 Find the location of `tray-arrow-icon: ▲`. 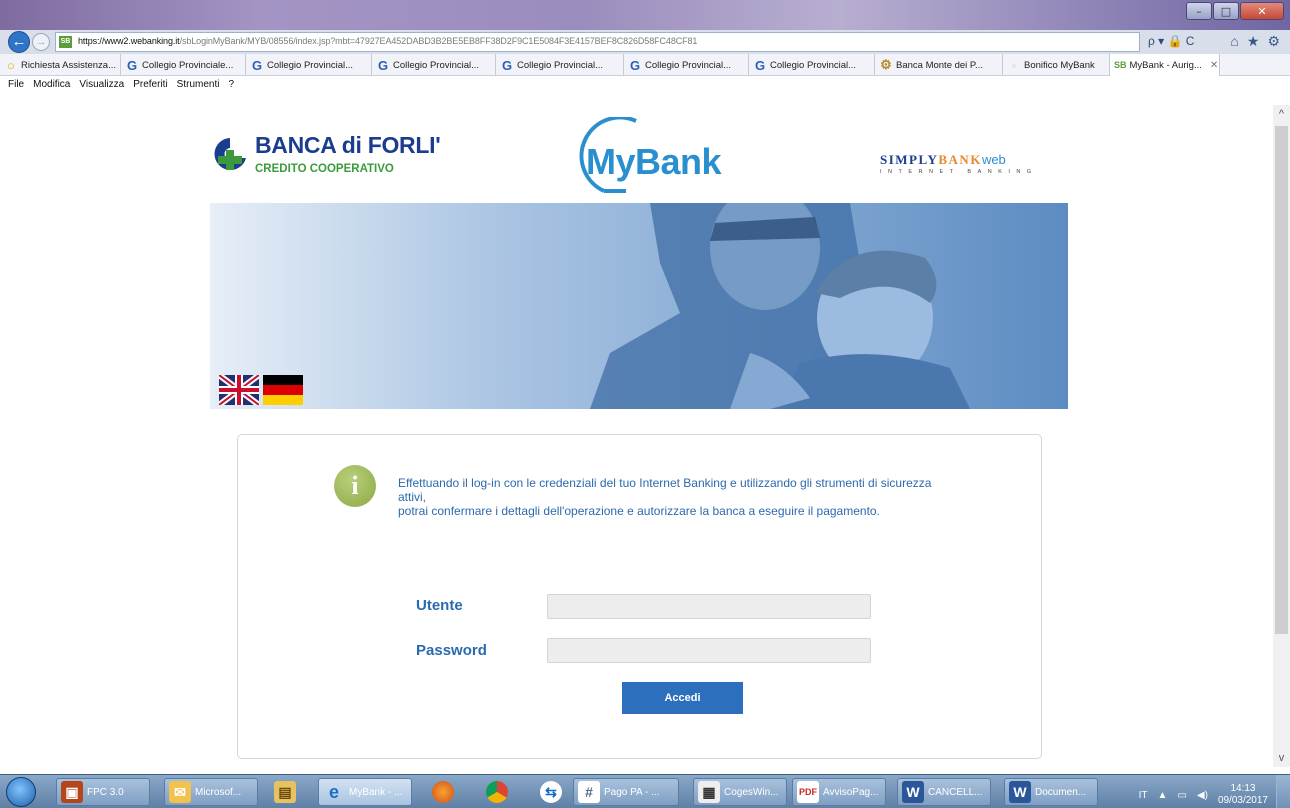

tray-arrow-icon: ▲ is located at coordinates (1163, 795).